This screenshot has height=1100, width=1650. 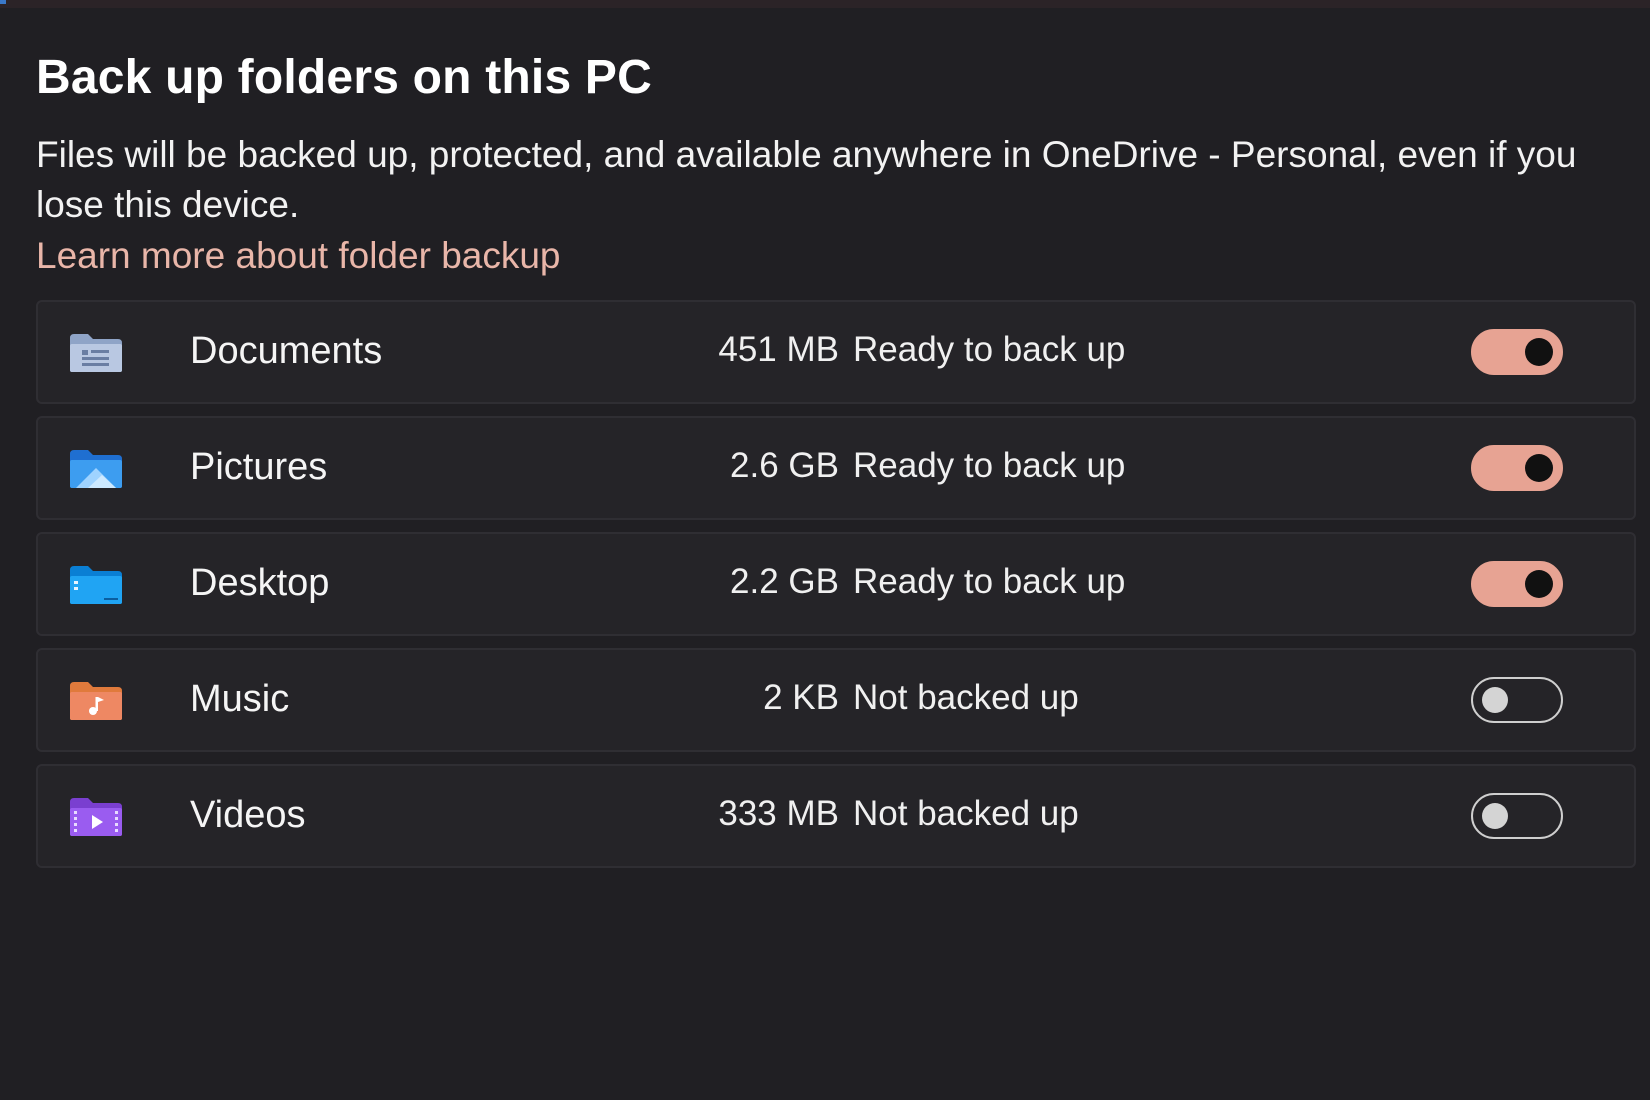 I want to click on learn-more-link: Learn more about folder backup, so click(x=298, y=256).